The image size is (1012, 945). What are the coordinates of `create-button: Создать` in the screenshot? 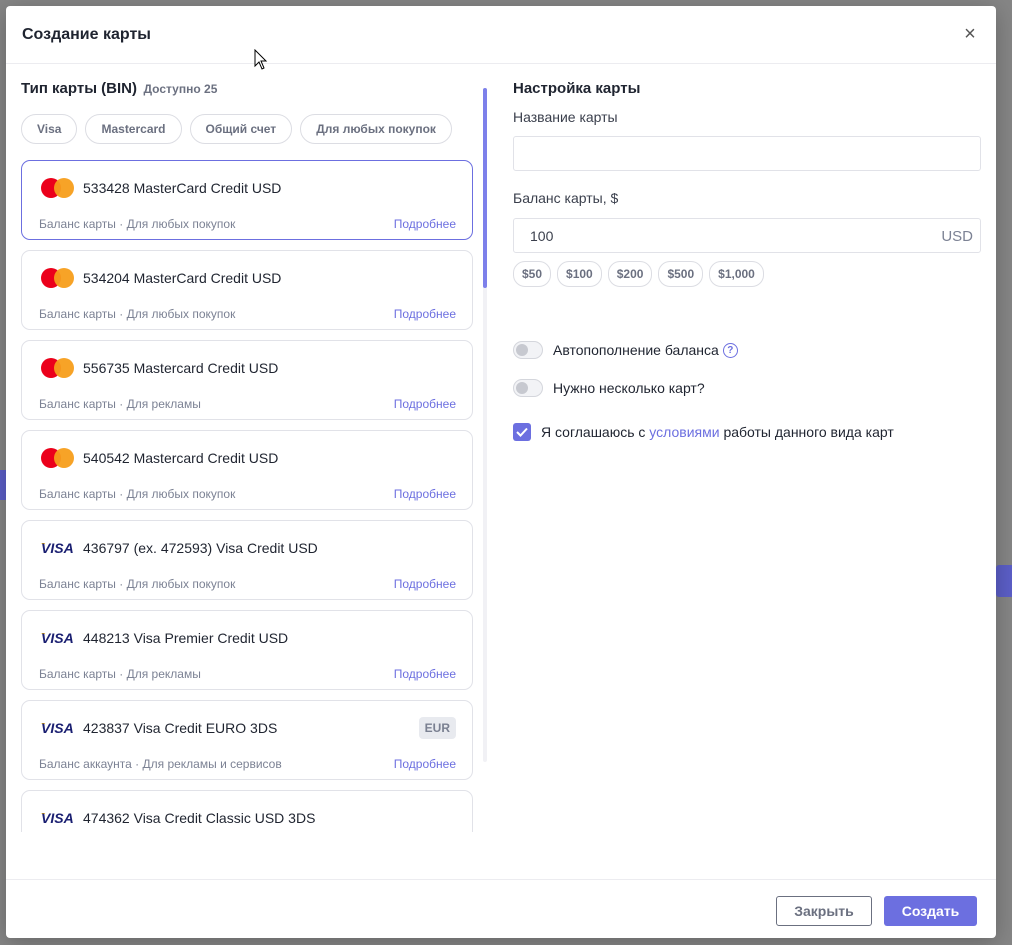 It's located at (930, 911).